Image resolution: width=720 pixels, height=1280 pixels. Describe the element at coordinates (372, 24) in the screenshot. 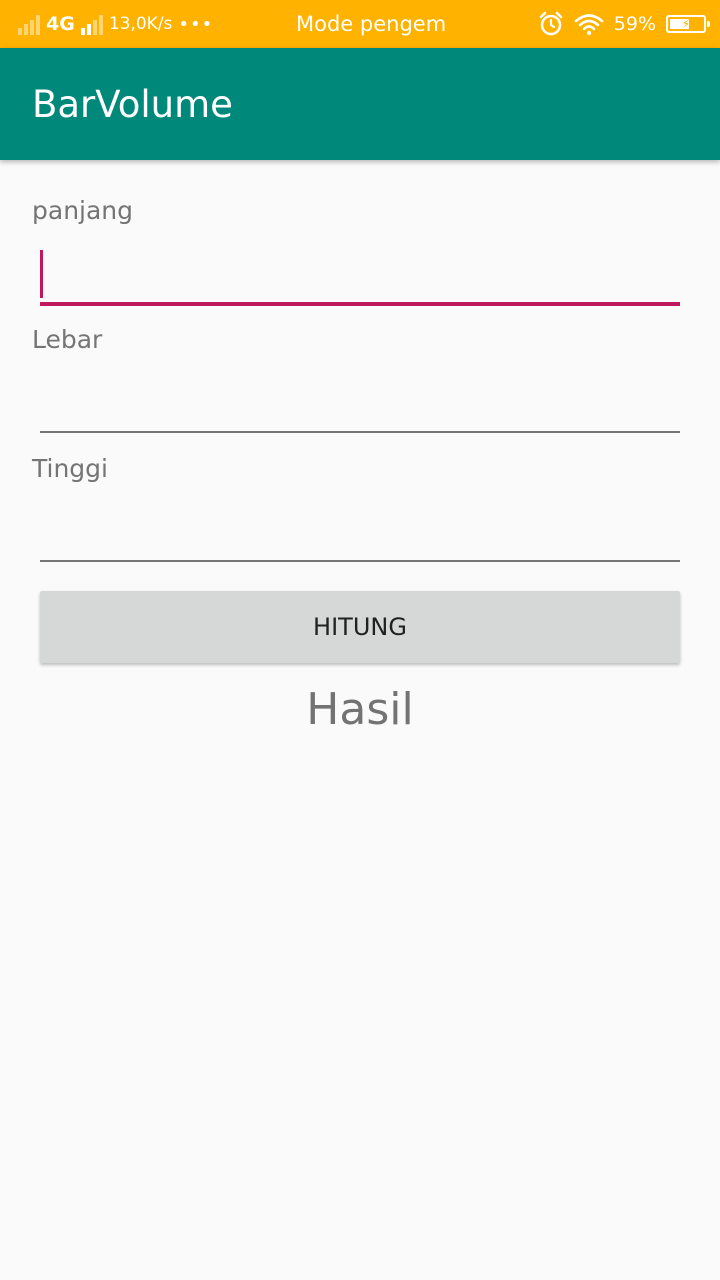

I see `notification-text: Mode pengembang` at that location.